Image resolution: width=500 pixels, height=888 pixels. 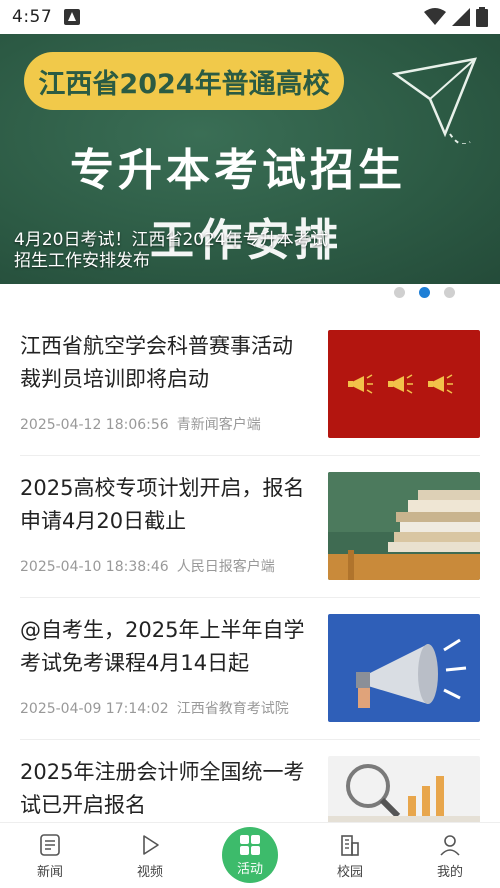 I want to click on nav-active-circle: 活动, so click(x=250, y=855).